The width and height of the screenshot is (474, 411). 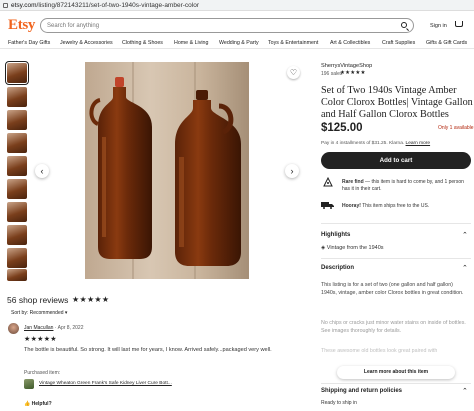 What do you see at coordinates (337, 268) in the screenshot?
I see `description-header: Description` at bounding box center [337, 268].